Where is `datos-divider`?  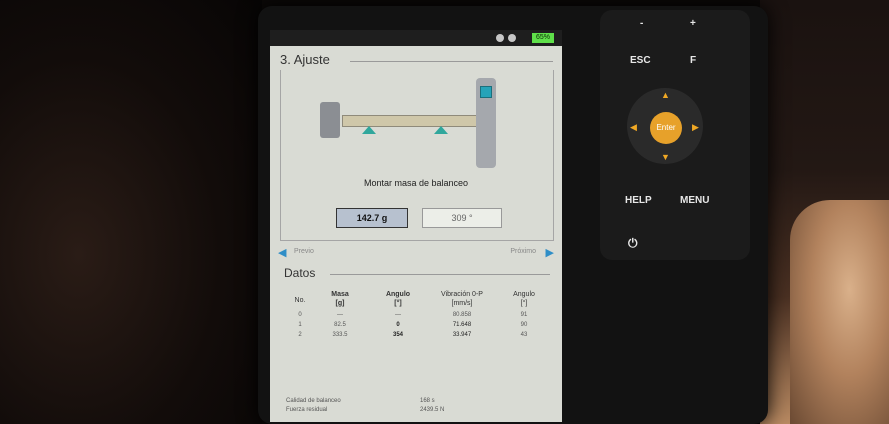 datos-divider is located at coordinates (440, 274).